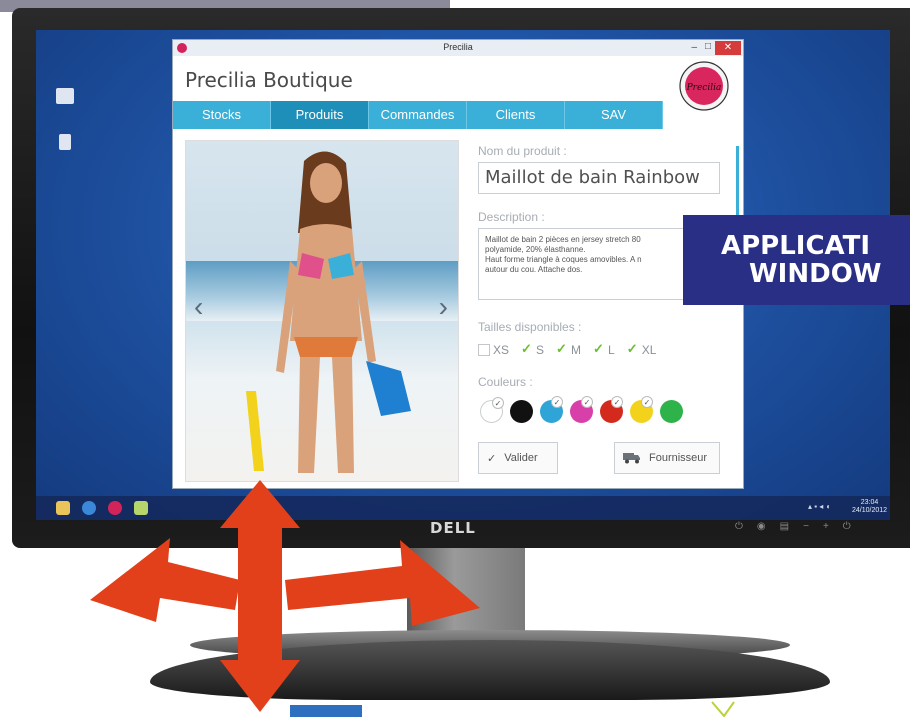  What do you see at coordinates (540, 350) in the screenshot?
I see `size-label: S` at bounding box center [540, 350].